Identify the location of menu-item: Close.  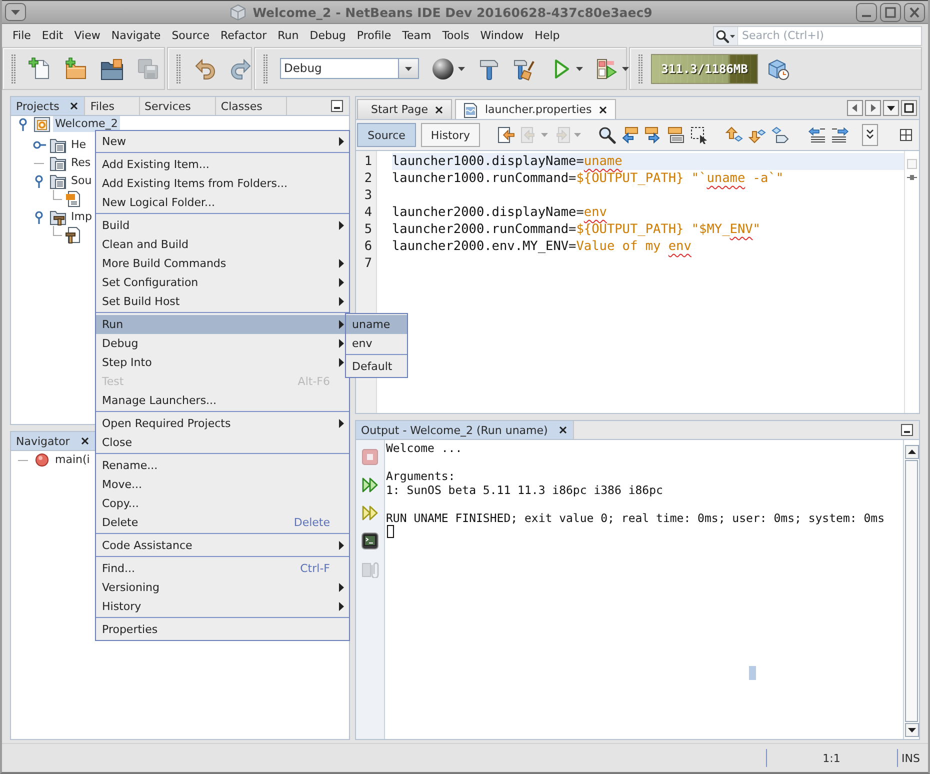
(222, 442).